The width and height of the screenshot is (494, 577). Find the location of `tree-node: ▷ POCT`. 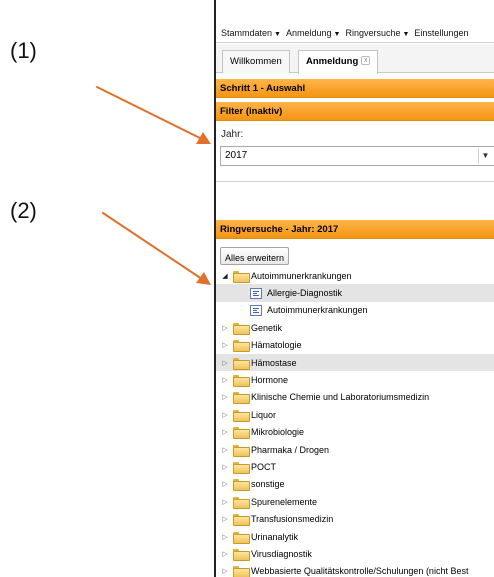

tree-node: ▷ POCT is located at coordinates (355, 466).